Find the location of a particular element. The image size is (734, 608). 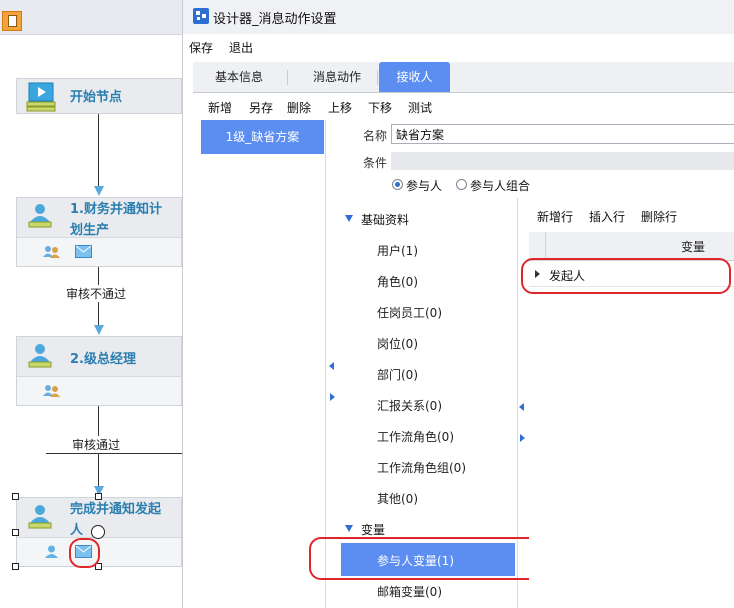

delete-button: 删除 is located at coordinates (299, 107).